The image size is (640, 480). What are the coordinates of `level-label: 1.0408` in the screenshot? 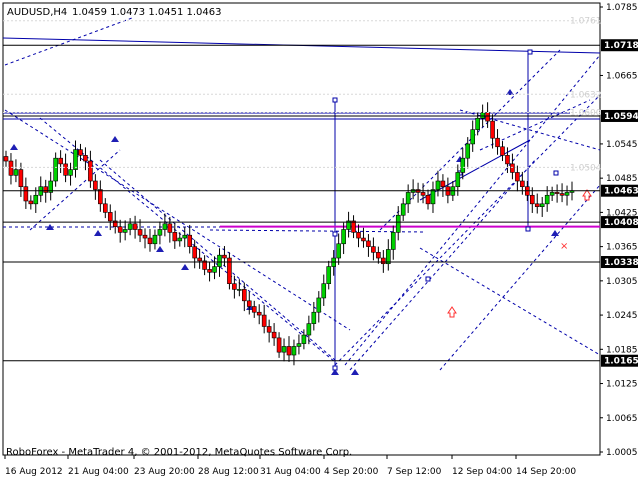 It's located at (621, 223).